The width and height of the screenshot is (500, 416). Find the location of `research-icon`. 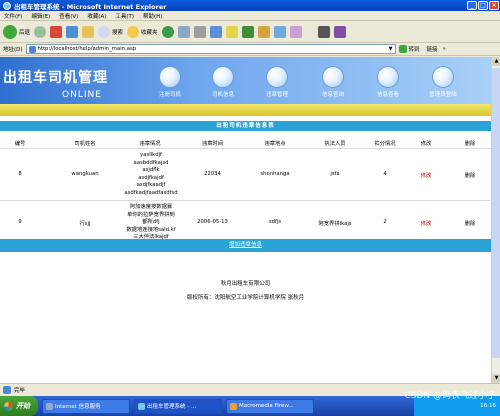

research-icon is located at coordinates (263, 31).